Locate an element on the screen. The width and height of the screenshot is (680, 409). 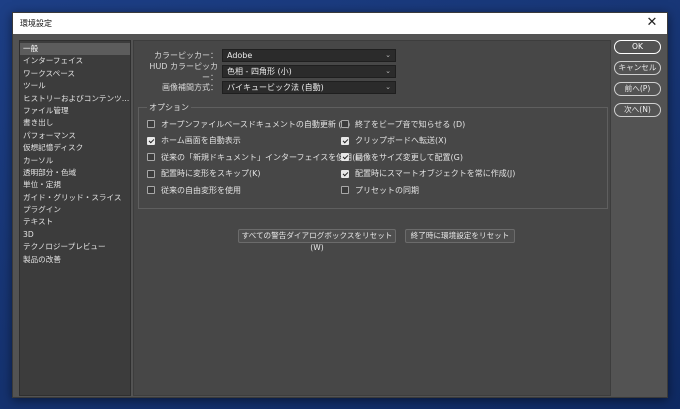
sidebar-item: 透明部分・色域 is located at coordinates (75, 173).